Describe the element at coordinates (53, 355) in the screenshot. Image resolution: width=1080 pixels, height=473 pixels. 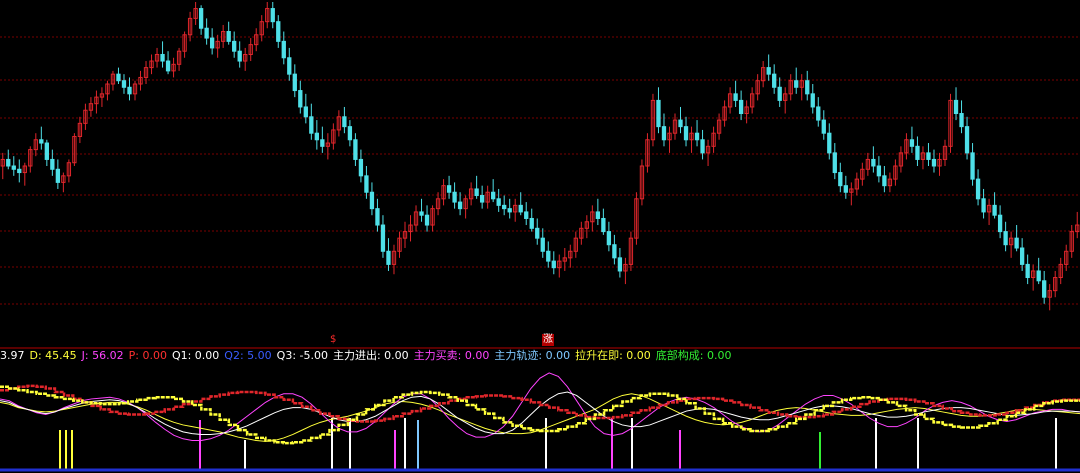
I see `legend-d: D: 45.45` at that location.